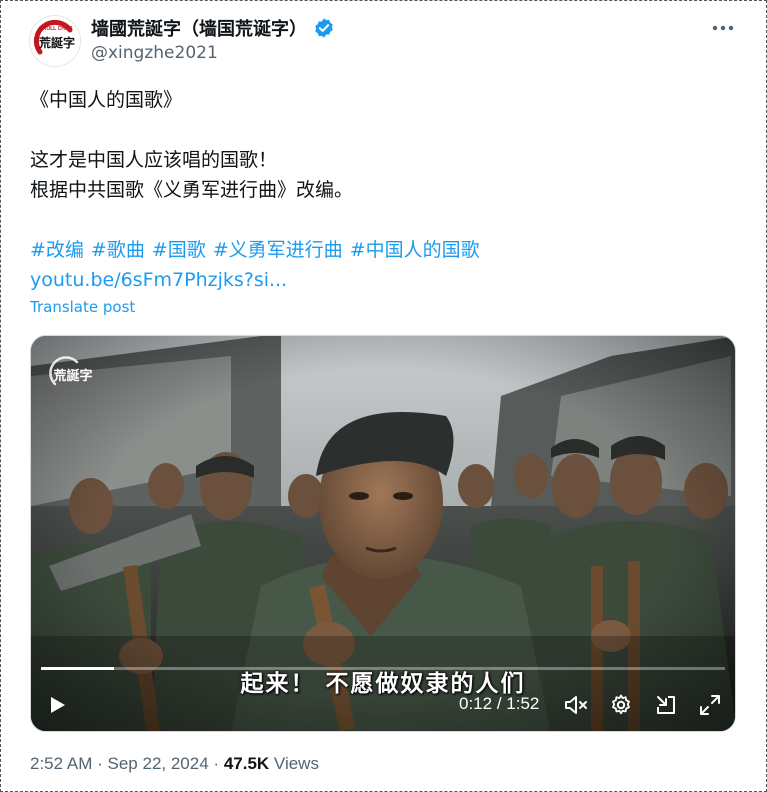 The height and width of the screenshot is (792, 767). Describe the element at coordinates (56, 29) in the screenshot. I see `svg-text: TROLL CHAO` at that location.